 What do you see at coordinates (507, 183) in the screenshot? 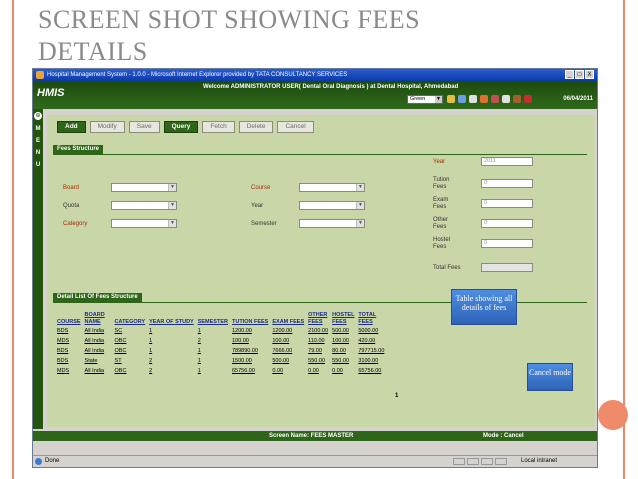
I see `tuition-fees-field: 0` at bounding box center [507, 183].